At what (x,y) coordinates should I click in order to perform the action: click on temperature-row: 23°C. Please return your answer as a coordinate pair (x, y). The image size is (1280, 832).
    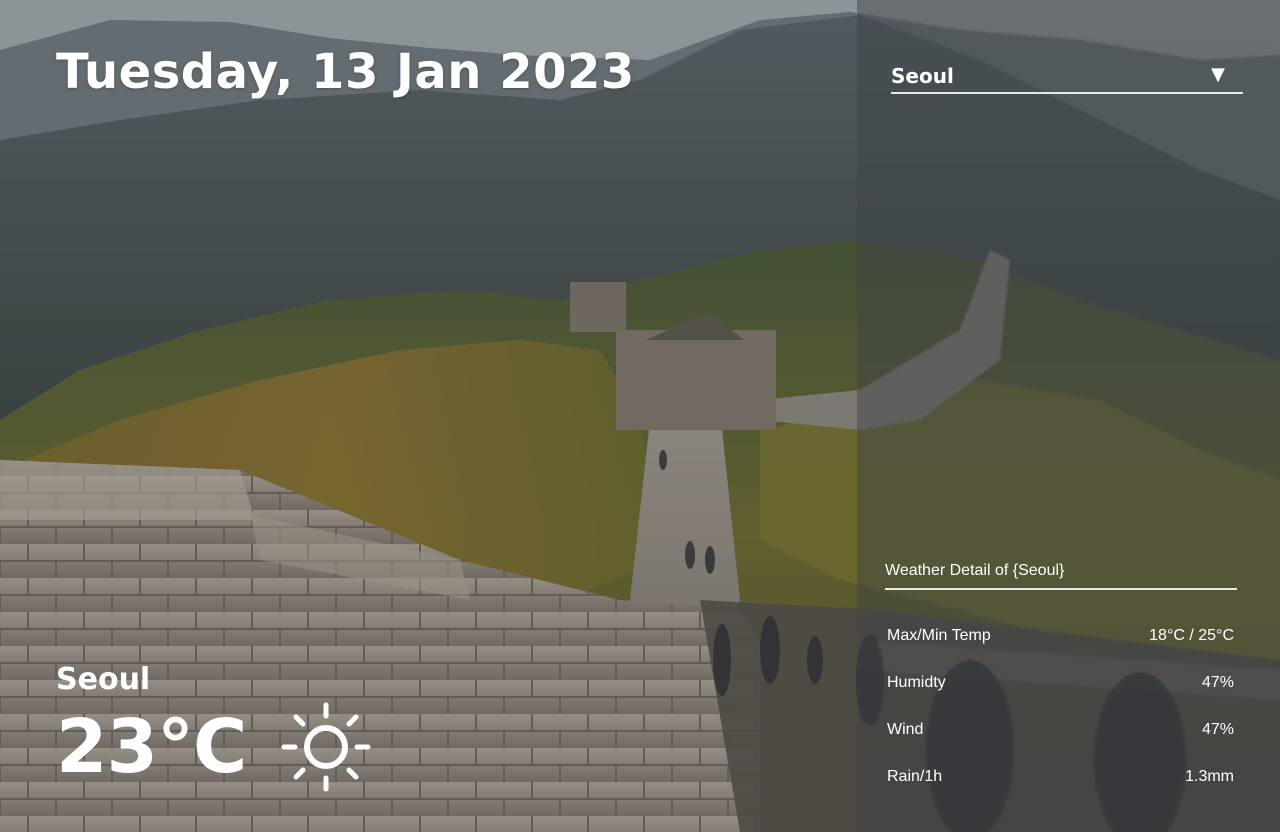
    Looking at the image, I should click on (214, 747).